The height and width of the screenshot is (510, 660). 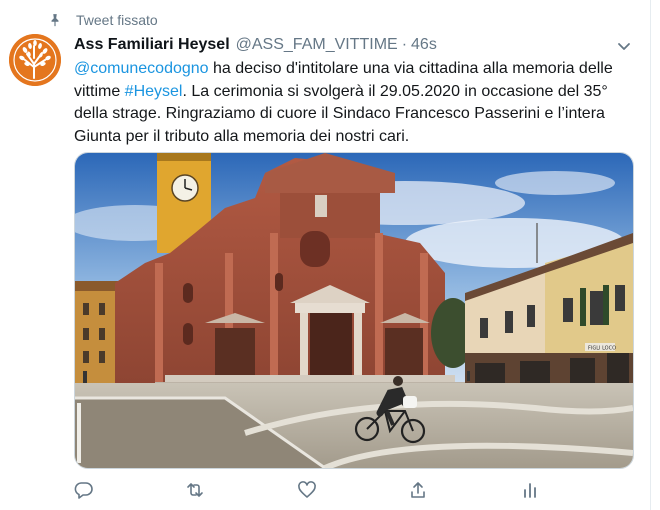 I want to click on like-icon, so click(x=307, y=489).